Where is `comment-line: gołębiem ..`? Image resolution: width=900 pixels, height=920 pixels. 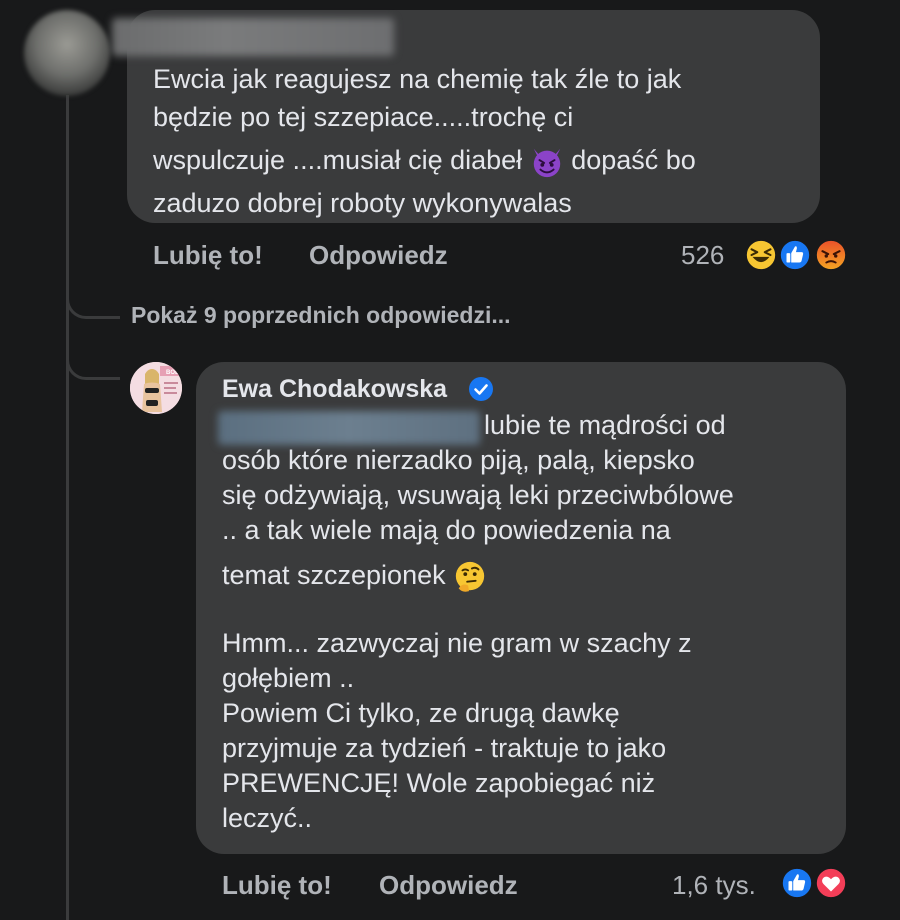
comment-line: gołębiem .. is located at coordinates (288, 678).